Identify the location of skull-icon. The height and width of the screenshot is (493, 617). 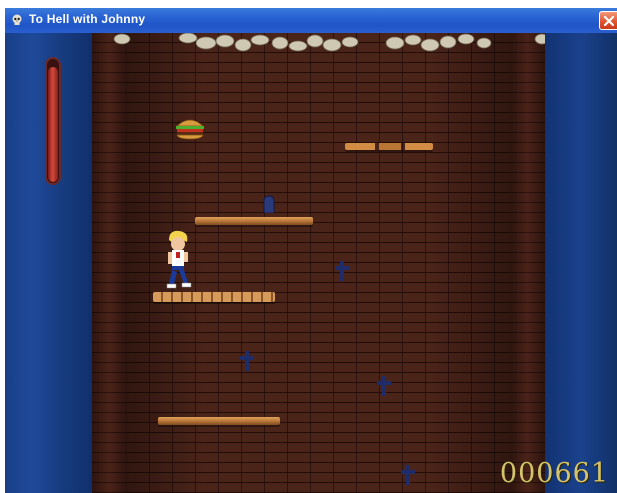
(17, 19).